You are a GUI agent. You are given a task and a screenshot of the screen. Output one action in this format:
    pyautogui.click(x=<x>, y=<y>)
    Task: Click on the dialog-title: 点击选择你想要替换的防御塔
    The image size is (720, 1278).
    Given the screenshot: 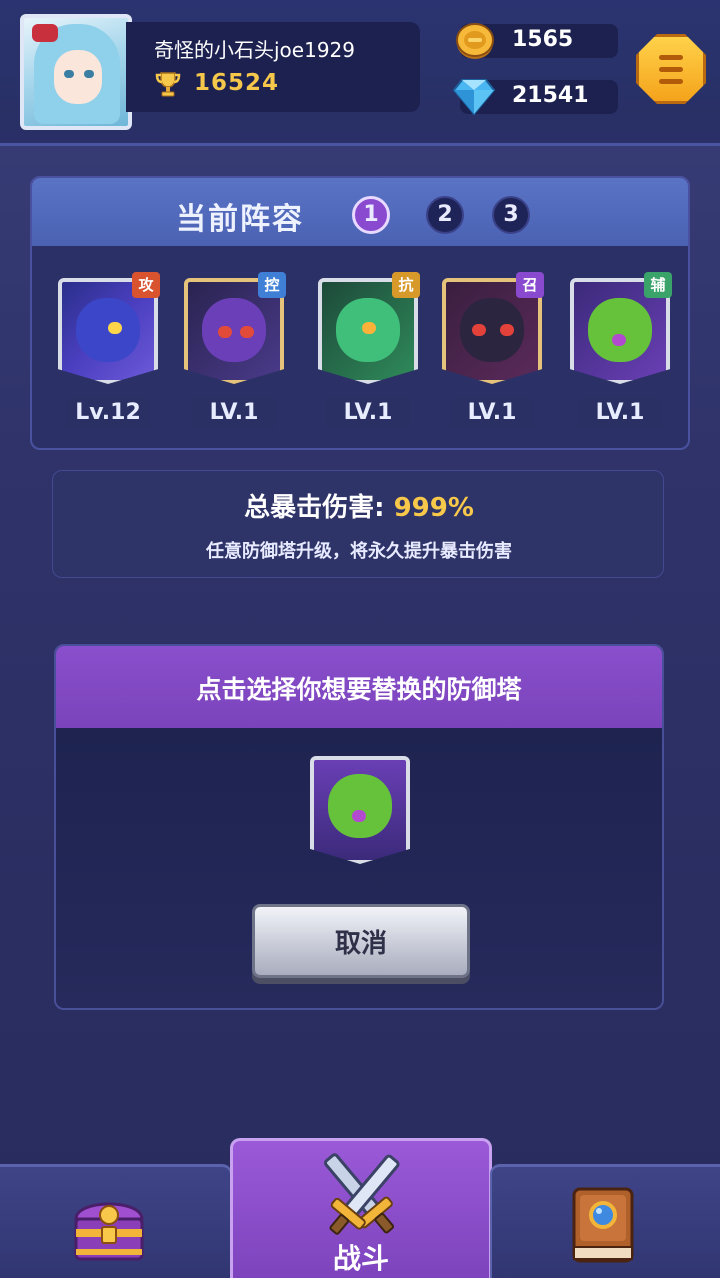 What is the action you would take?
    pyautogui.click(x=359, y=689)
    